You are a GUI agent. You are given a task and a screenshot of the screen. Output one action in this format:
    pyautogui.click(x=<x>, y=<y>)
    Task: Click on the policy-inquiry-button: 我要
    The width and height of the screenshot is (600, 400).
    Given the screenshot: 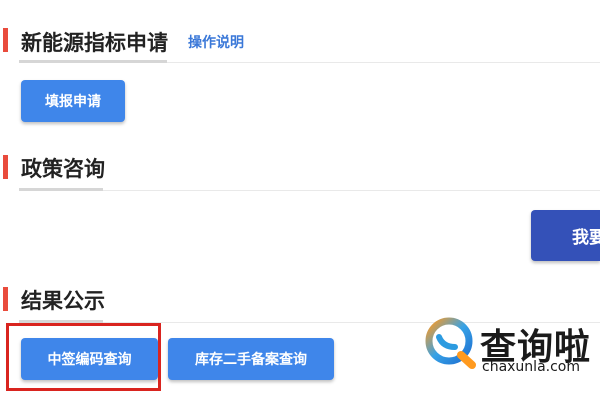 What is the action you would take?
    pyautogui.click(x=565, y=235)
    